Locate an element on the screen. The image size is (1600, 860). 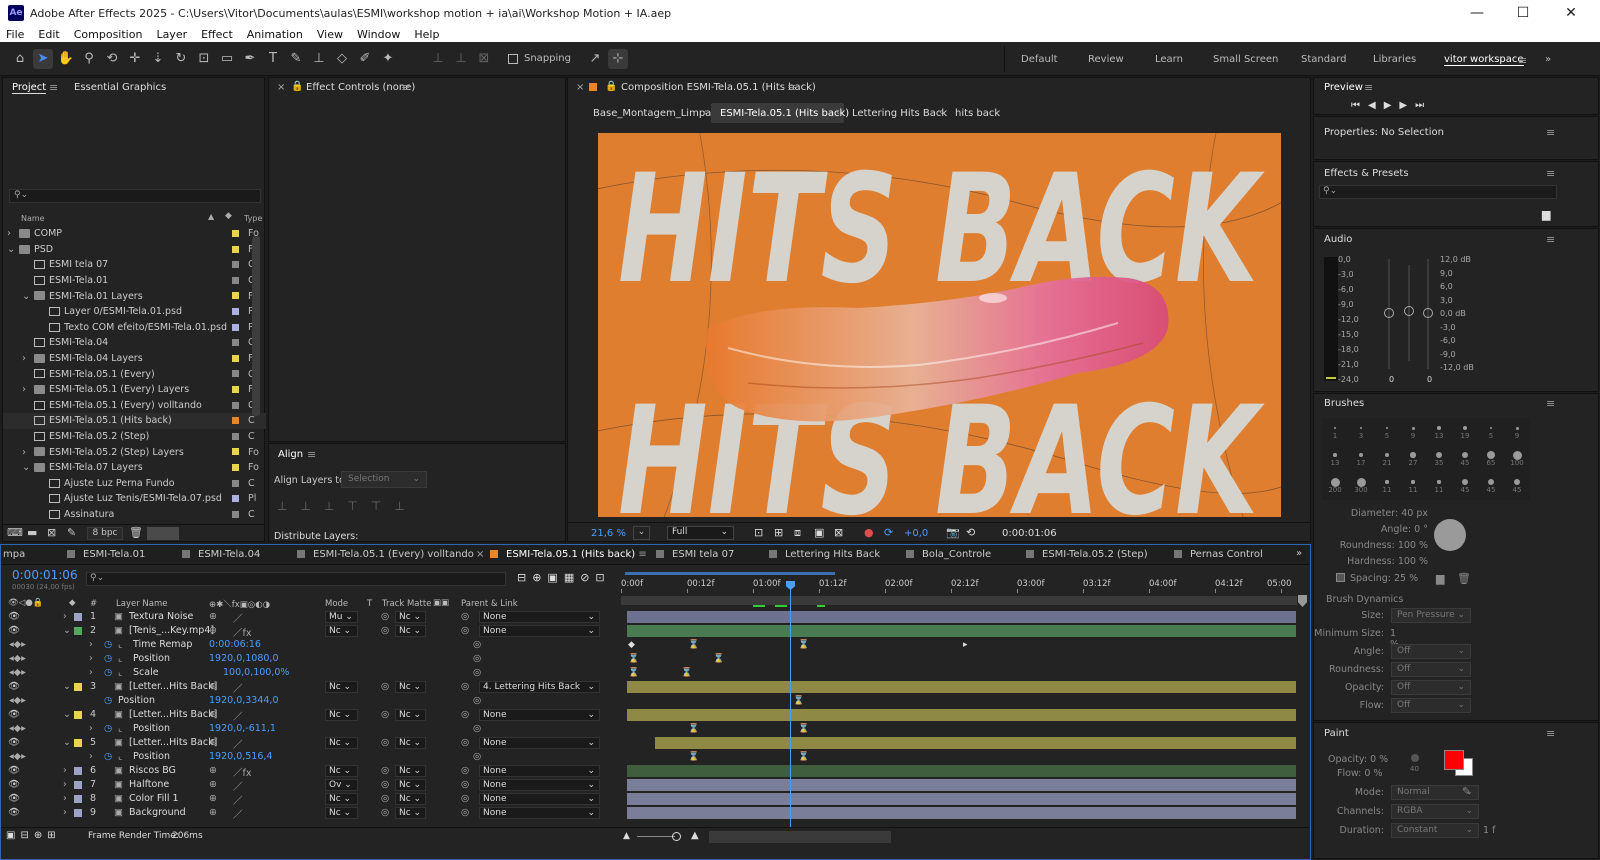
stopwatch-icon: ◷ is located at coordinates (108, 728).